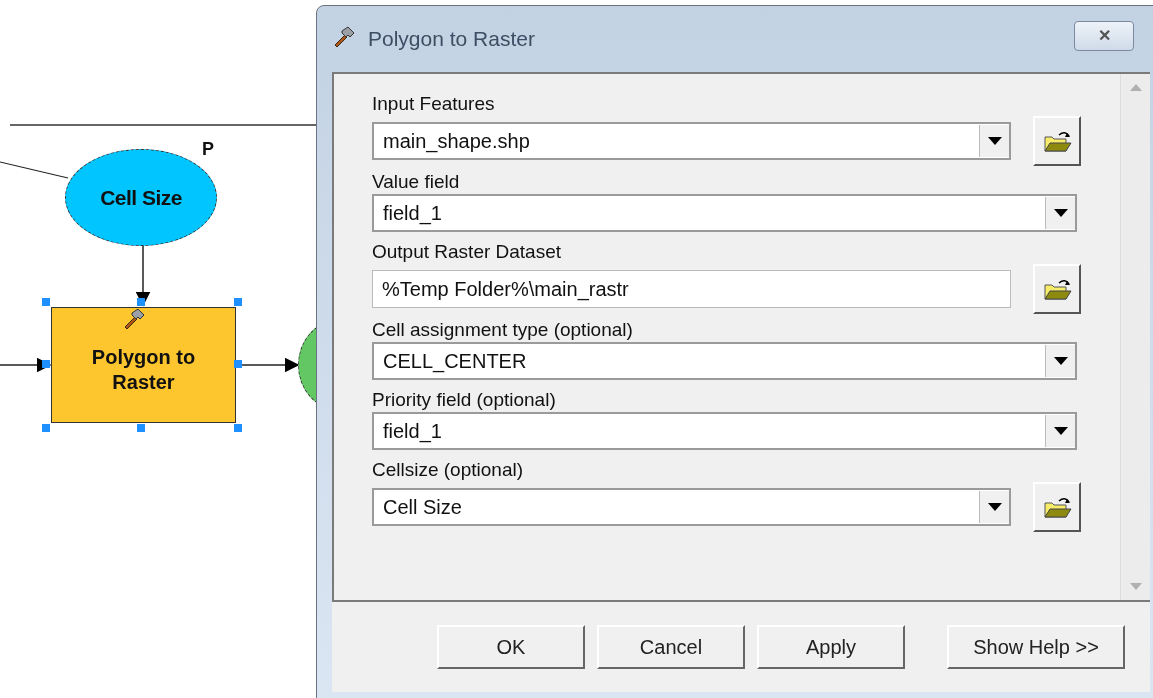 The image size is (1153, 698). Describe the element at coordinates (691, 289) in the screenshot. I see `input-field: %Temp Folder%\main_rastr` at that location.